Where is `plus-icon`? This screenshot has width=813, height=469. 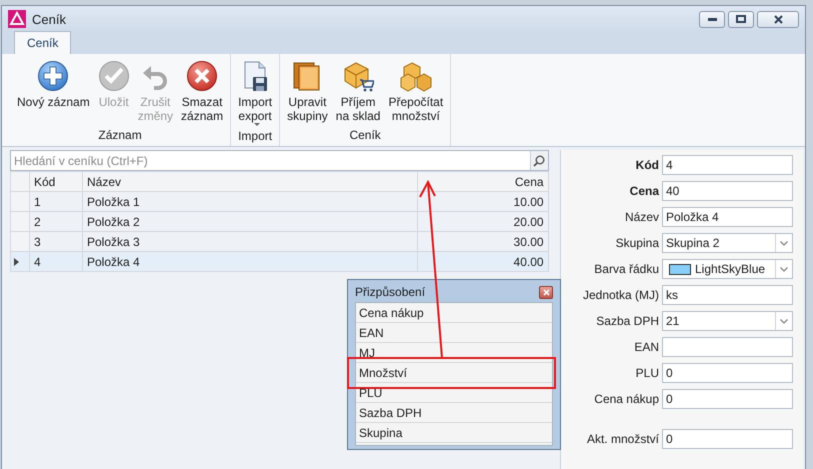
plus-icon is located at coordinates (53, 76).